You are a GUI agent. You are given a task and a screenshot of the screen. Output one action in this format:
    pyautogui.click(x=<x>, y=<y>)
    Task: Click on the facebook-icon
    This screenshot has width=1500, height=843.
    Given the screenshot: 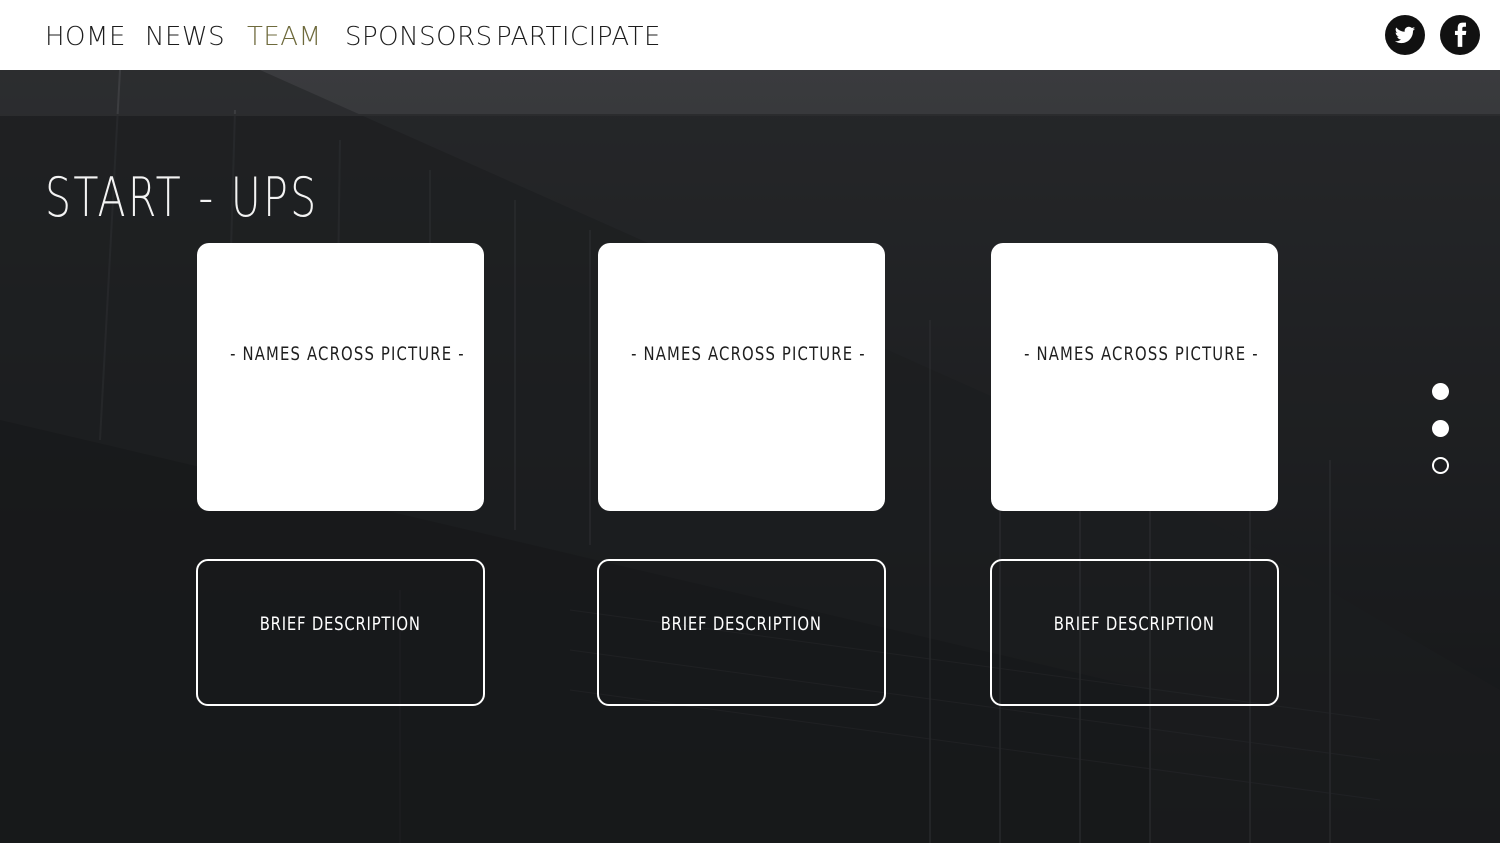 What is the action you would take?
    pyautogui.click(x=1460, y=34)
    